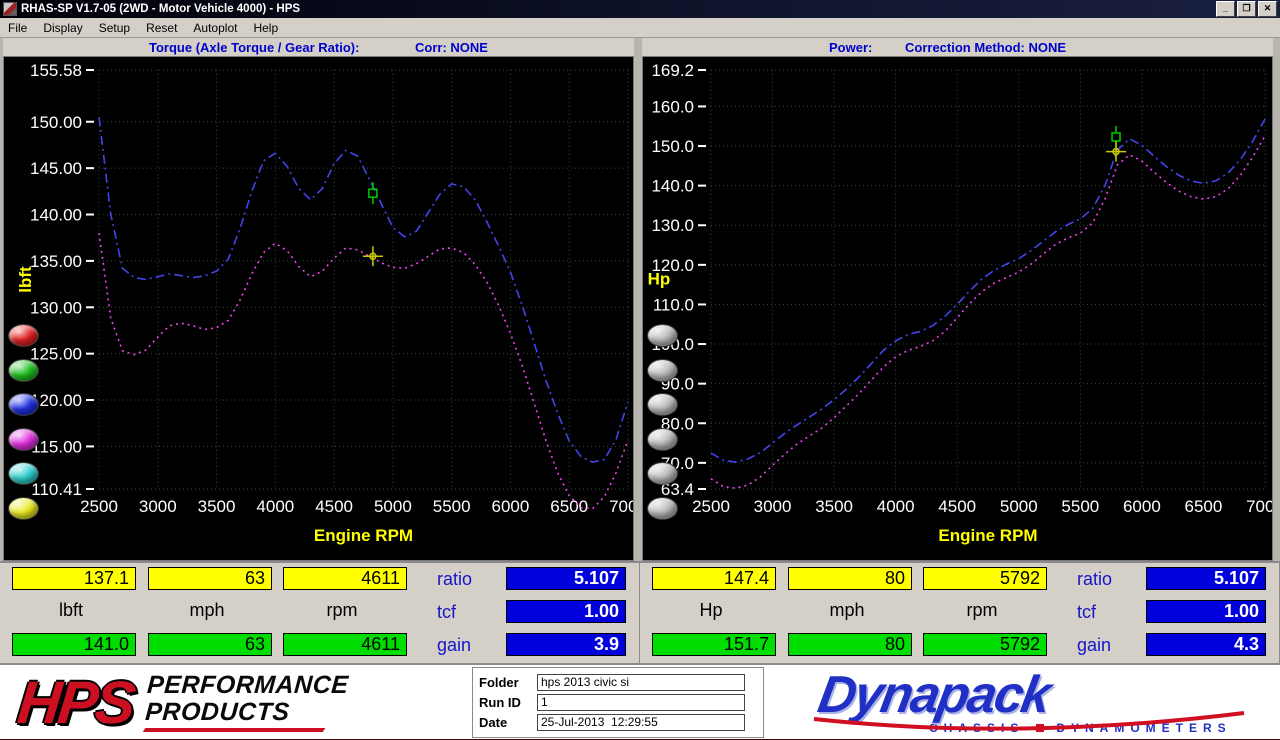  Describe the element at coordinates (25, 279) in the screenshot. I see `y-axis-title: lbft` at that location.